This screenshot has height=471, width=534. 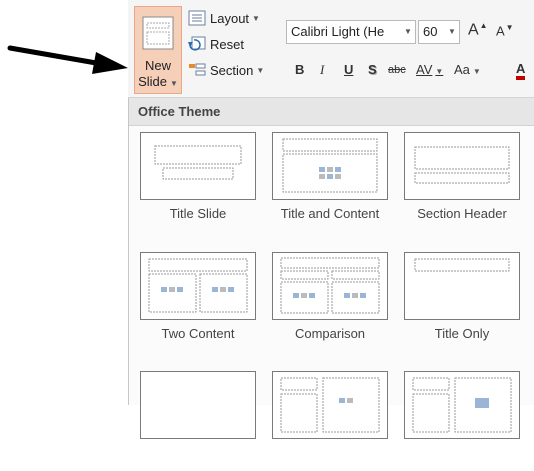 What do you see at coordinates (197, 43) in the screenshot?
I see `reset-icon` at bounding box center [197, 43].